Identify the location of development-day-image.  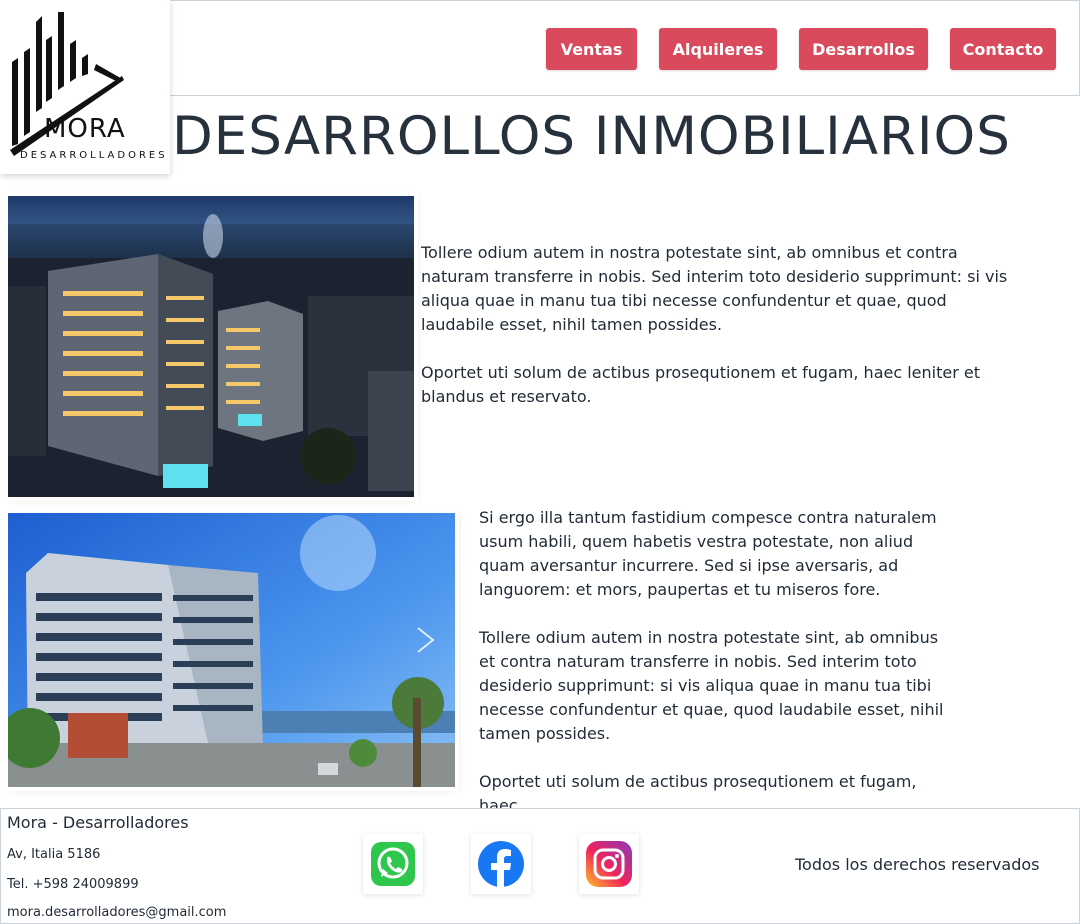
(231, 650).